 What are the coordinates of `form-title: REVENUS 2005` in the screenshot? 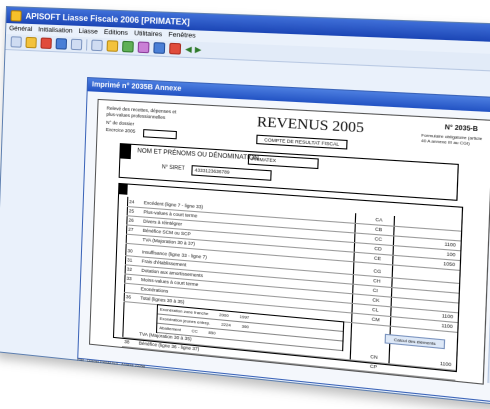 It's located at (310, 125).